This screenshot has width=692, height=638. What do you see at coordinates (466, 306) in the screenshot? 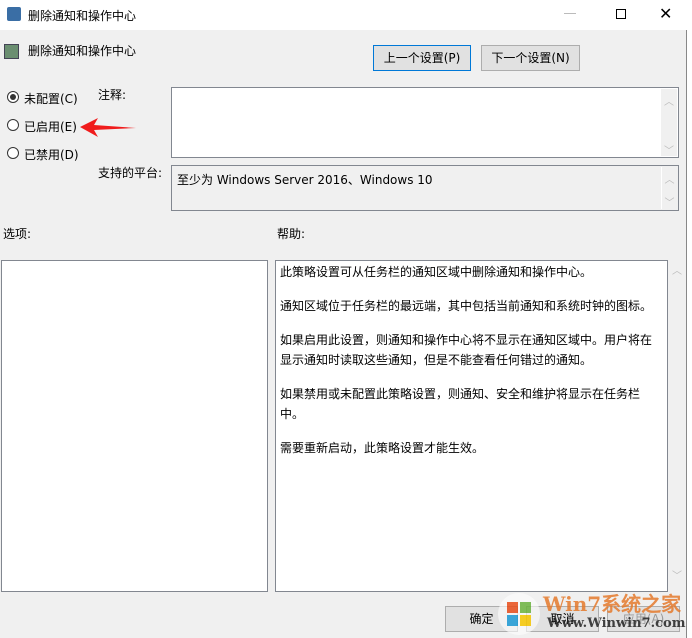
I see `help-paragraph: 通知区域位于任务栏的最远端，其中包括当前通知和系统时钟的图标。` at bounding box center [466, 306].